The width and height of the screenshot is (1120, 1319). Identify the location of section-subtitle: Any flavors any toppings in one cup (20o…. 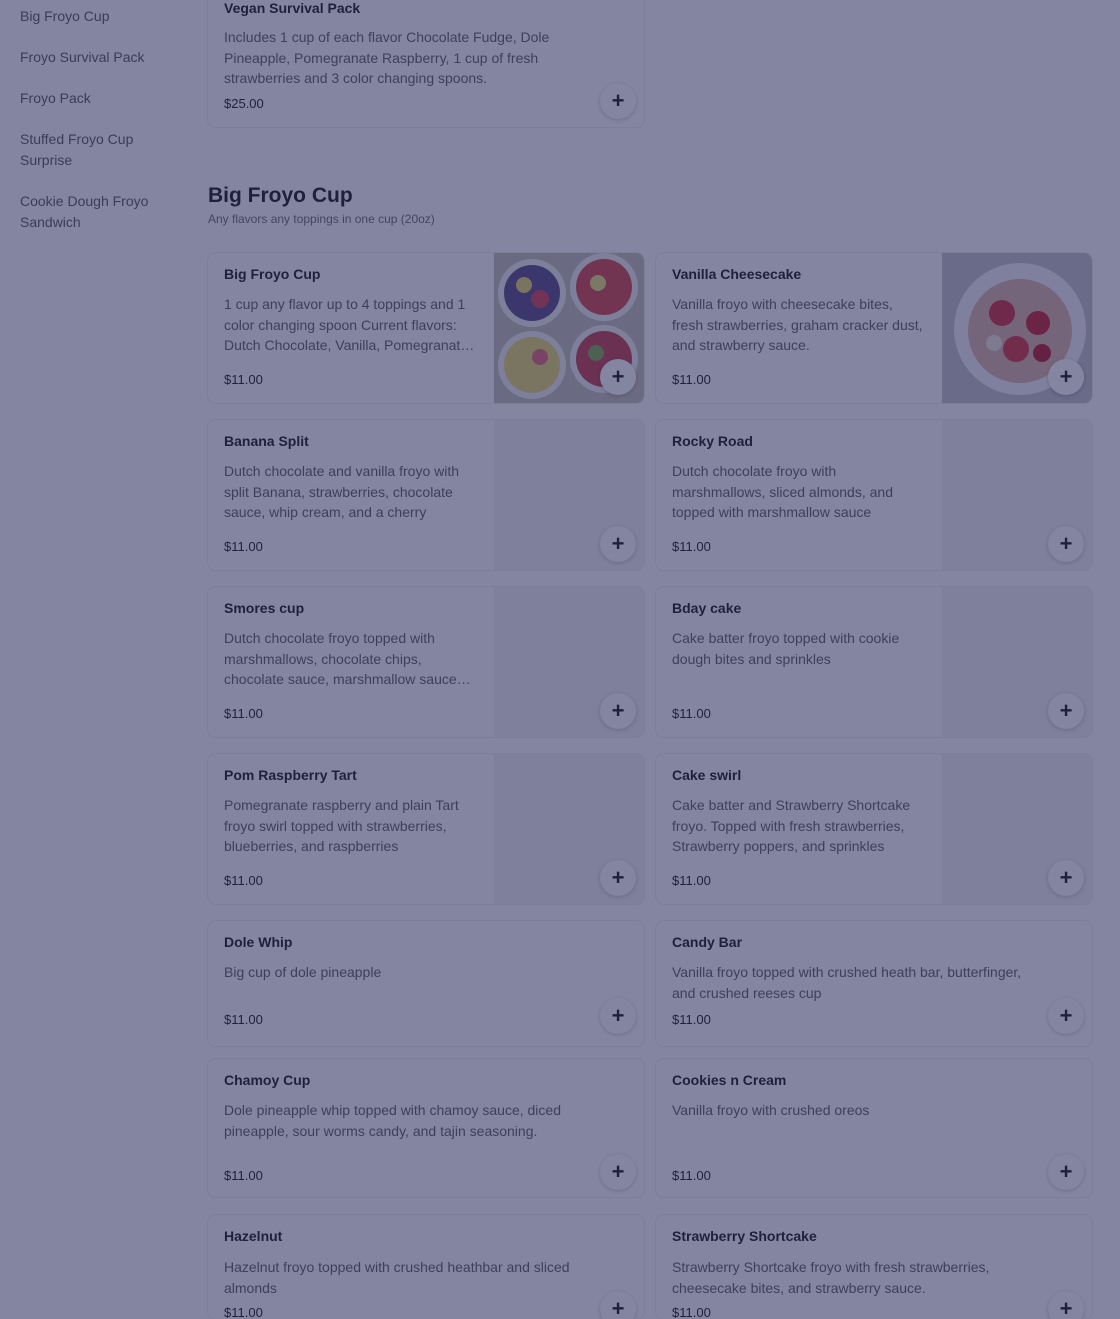
(321, 219).